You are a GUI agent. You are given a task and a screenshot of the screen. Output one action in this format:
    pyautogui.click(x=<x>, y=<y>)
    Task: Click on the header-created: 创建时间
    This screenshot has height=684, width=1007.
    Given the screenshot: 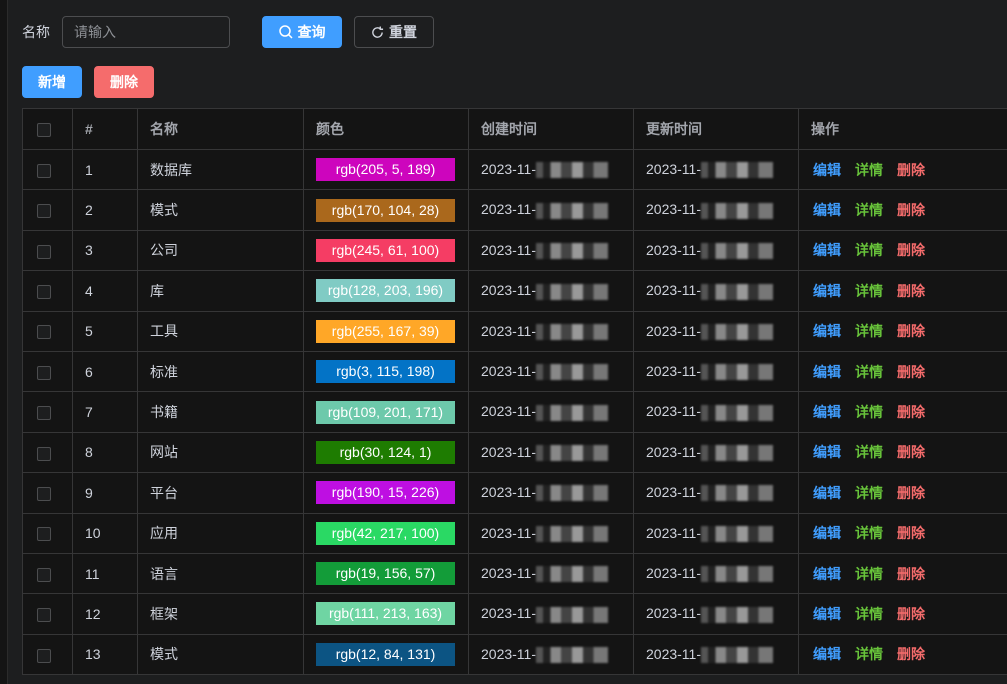 What is the action you would take?
    pyautogui.click(x=551, y=129)
    